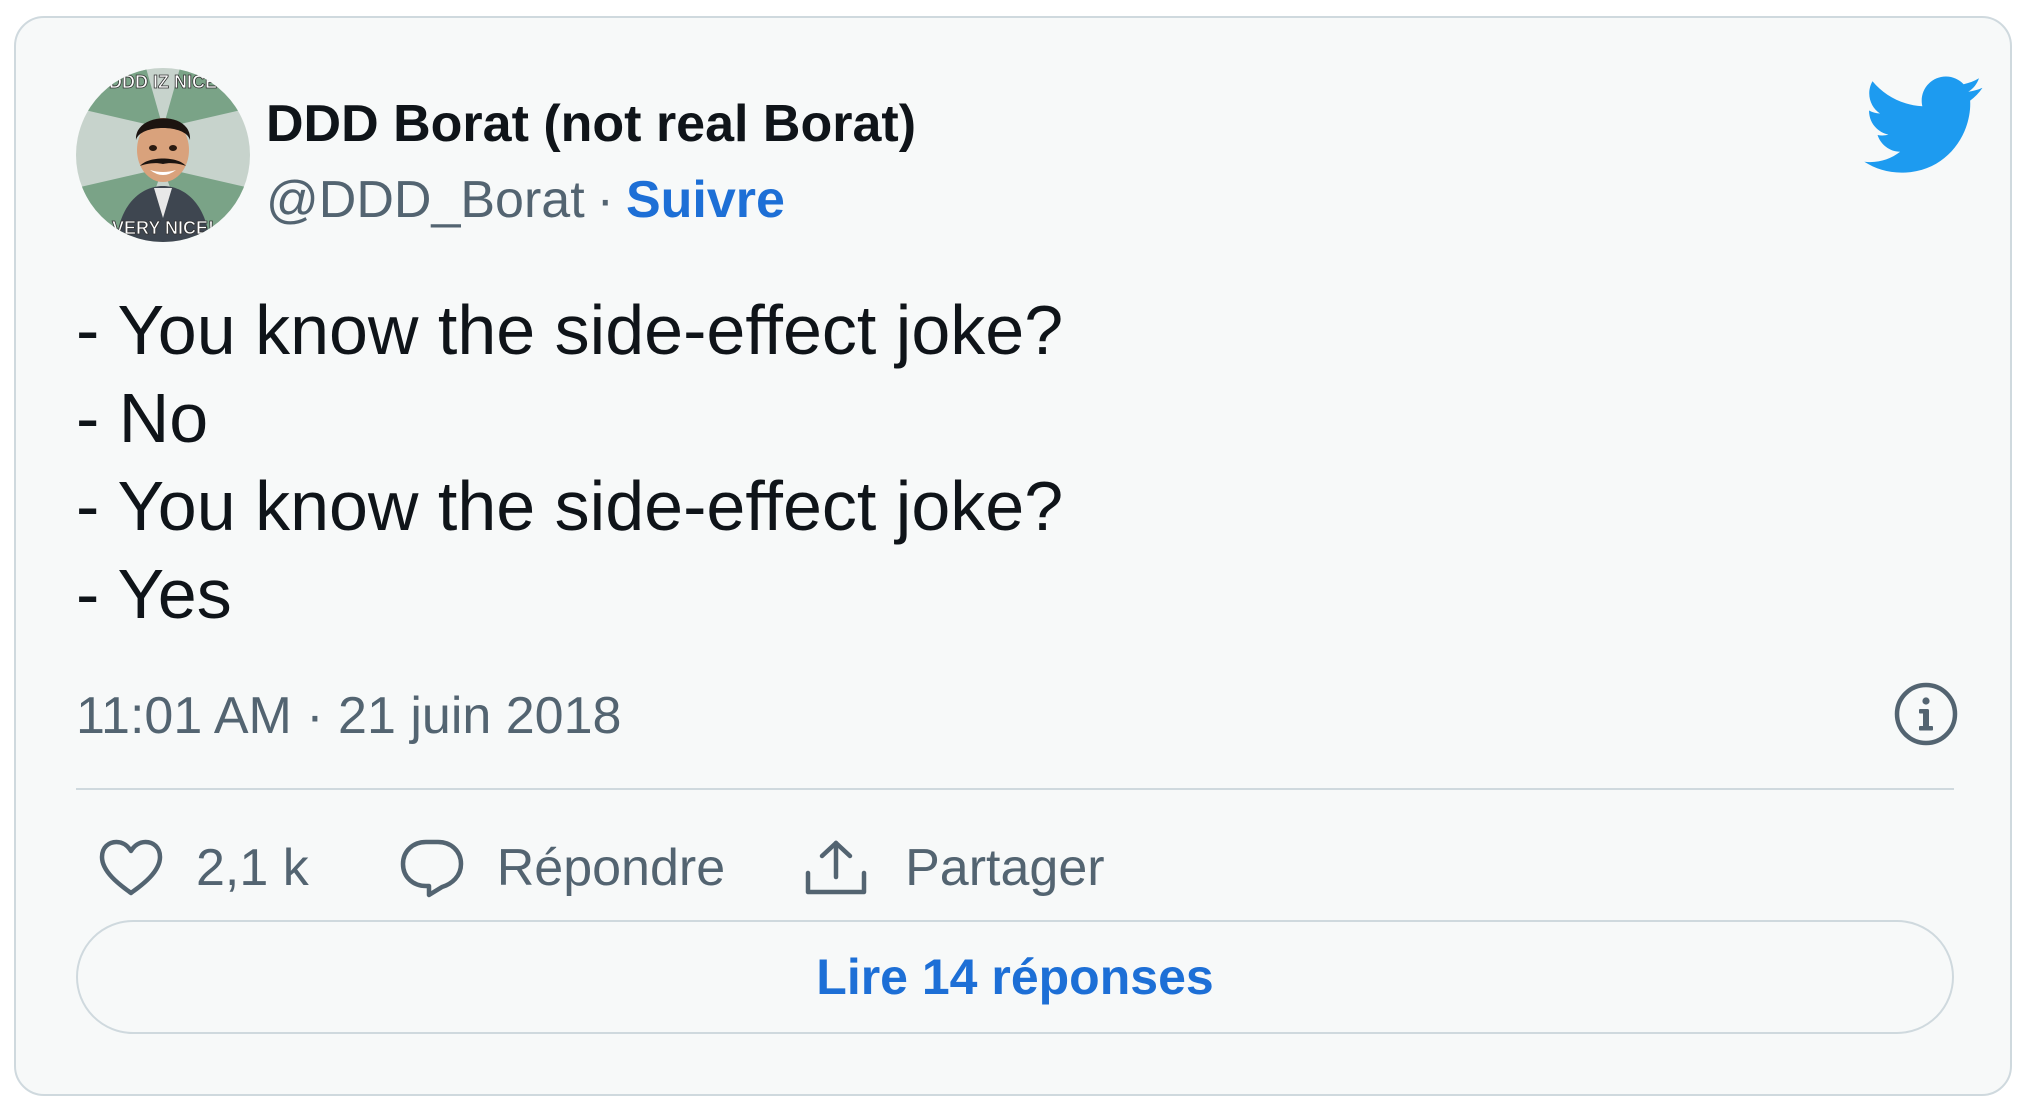  Describe the element at coordinates (252, 868) in the screenshot. I see `like-count: 2,1 k` at that location.